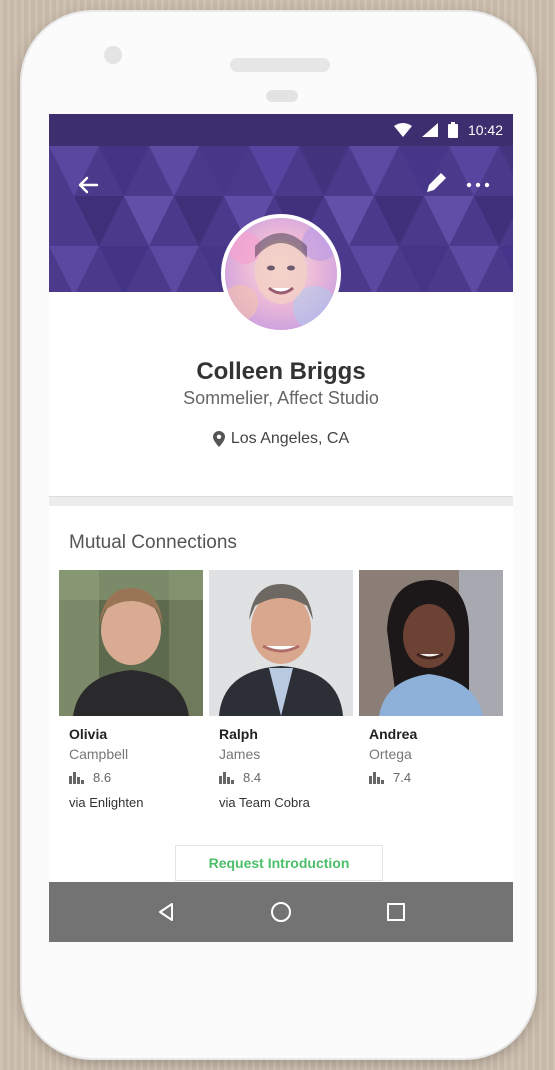 The height and width of the screenshot is (1070, 555). Describe the element at coordinates (102, 777) in the screenshot. I see `connection-score-value: 8.6` at that location.